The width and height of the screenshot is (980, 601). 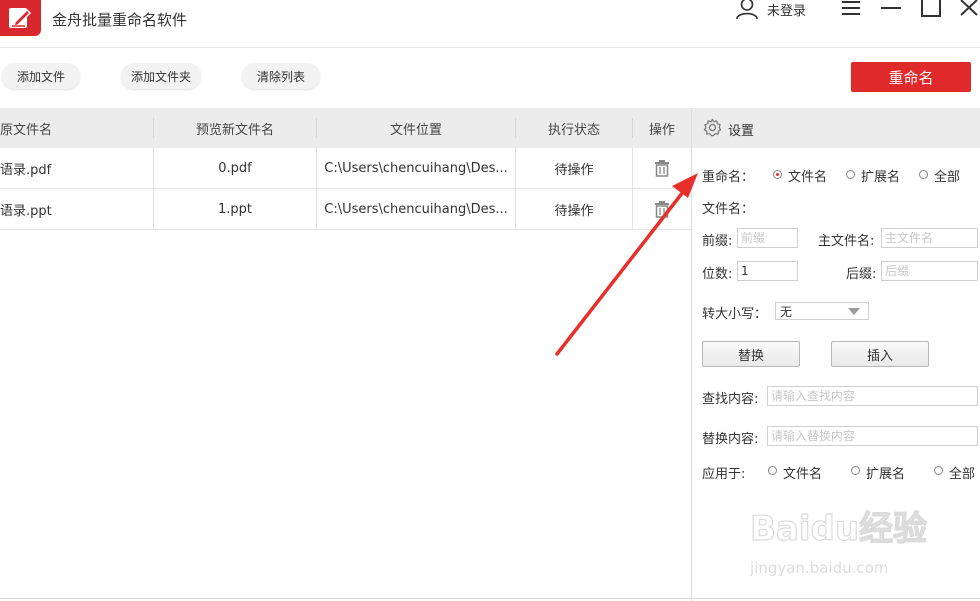 What do you see at coordinates (872, 436) in the screenshot?
I see `replace-content-input` at bounding box center [872, 436].